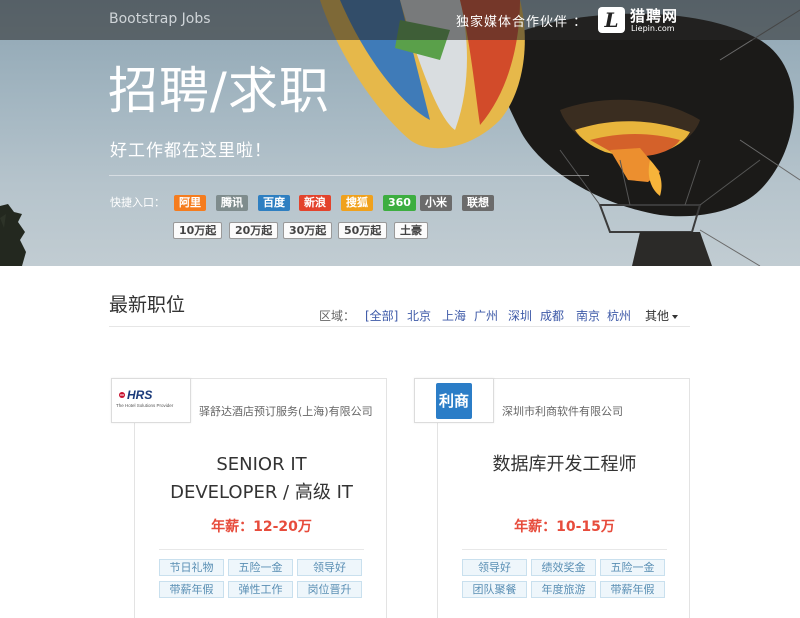  What do you see at coordinates (363, 230) in the screenshot?
I see `salary-chip-50w: 50万起` at bounding box center [363, 230].